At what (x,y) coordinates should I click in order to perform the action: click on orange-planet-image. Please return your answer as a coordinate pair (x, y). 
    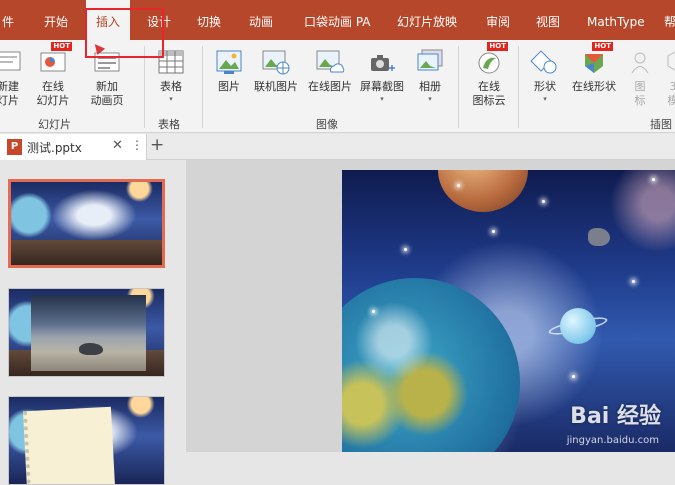
    Looking at the image, I should click on (483, 191).